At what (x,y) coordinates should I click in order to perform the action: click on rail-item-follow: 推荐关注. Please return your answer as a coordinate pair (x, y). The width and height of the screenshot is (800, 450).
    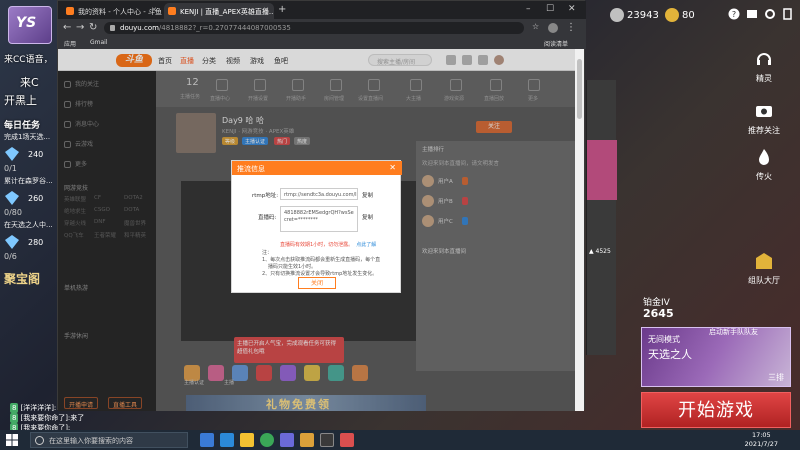
    Looking at the image, I should click on (764, 119).